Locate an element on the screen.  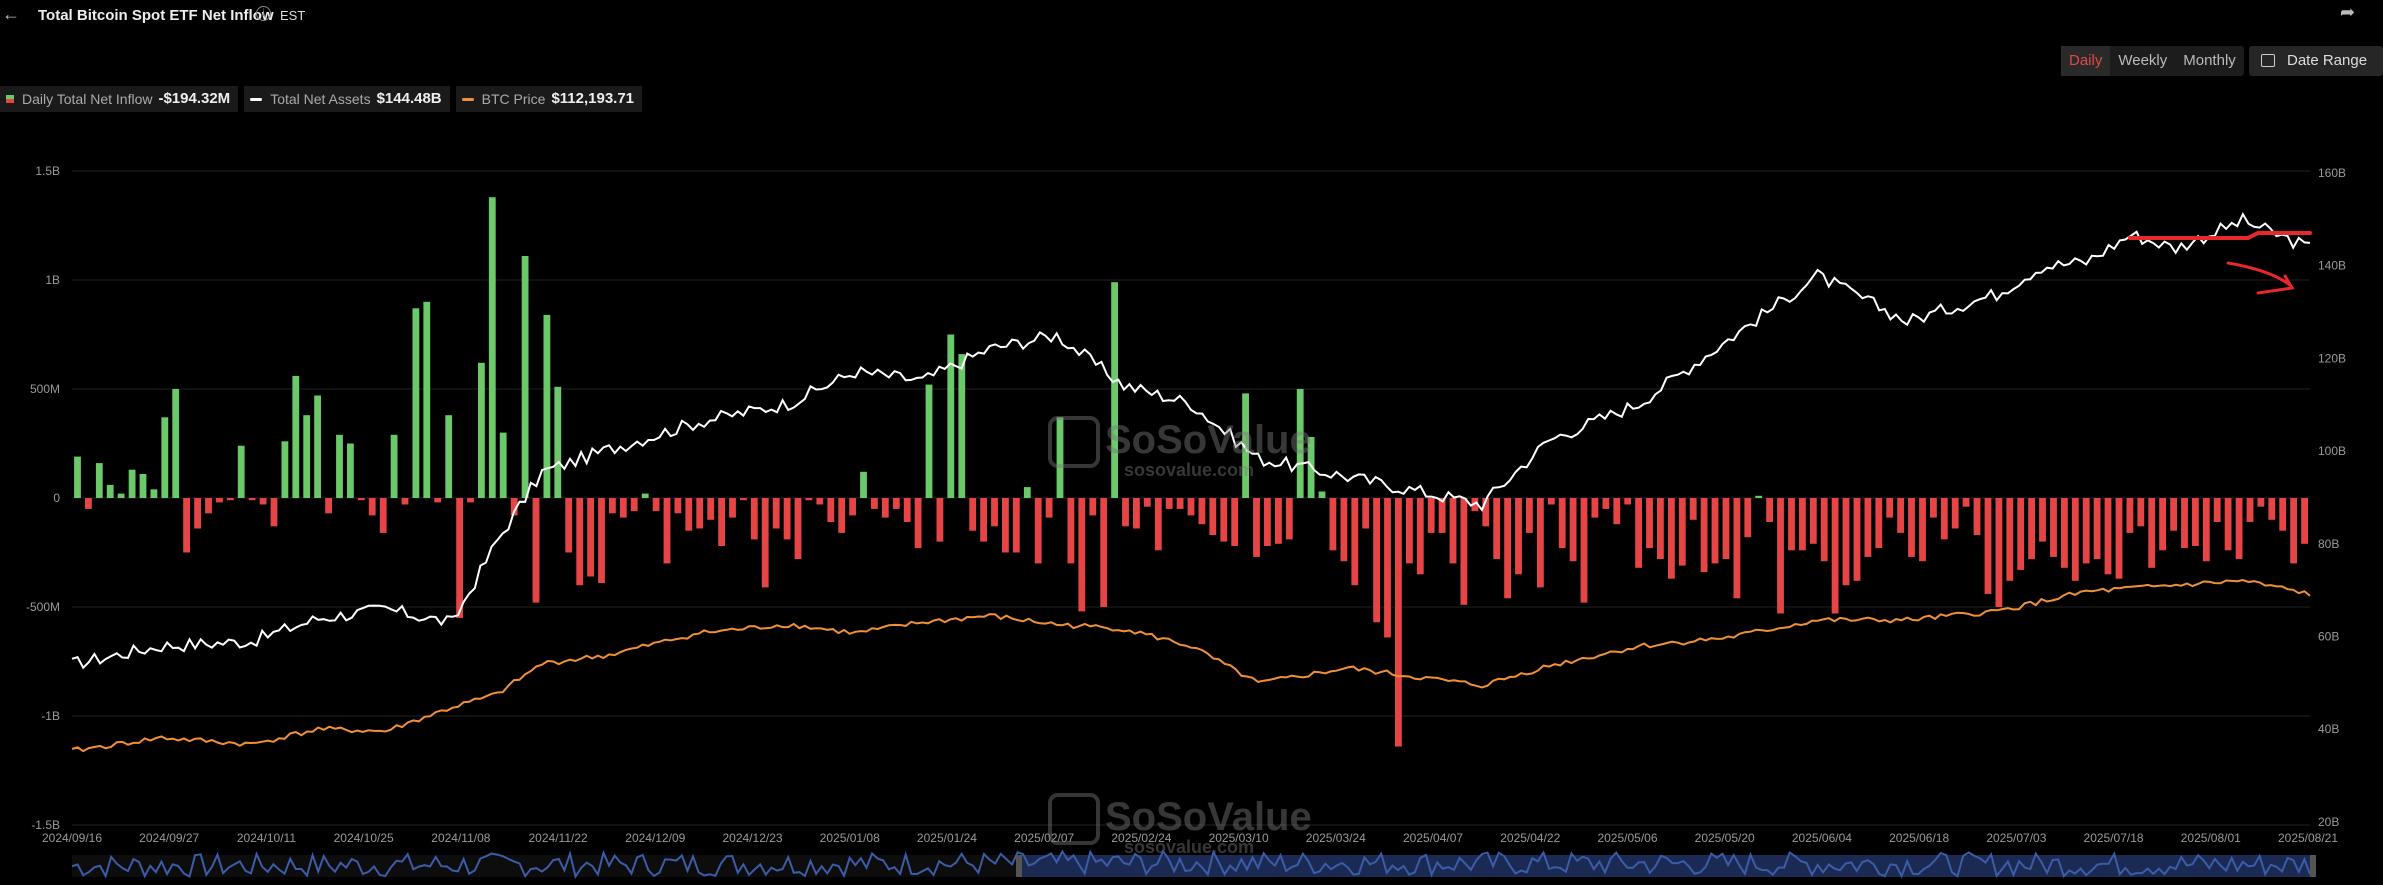
range-navigator is located at coordinates (1193, 864).